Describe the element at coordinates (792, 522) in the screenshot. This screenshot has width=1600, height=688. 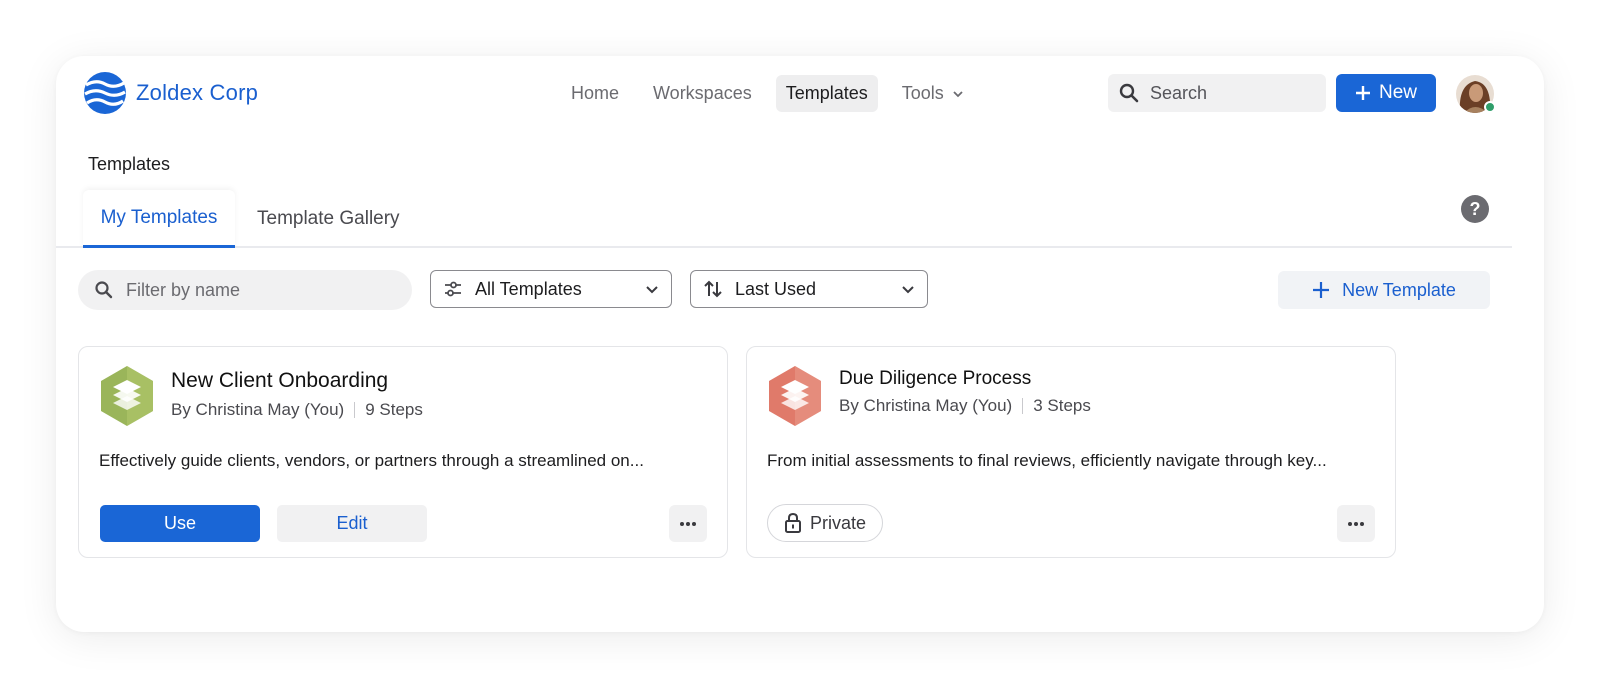
I see `lock-icon` at that location.